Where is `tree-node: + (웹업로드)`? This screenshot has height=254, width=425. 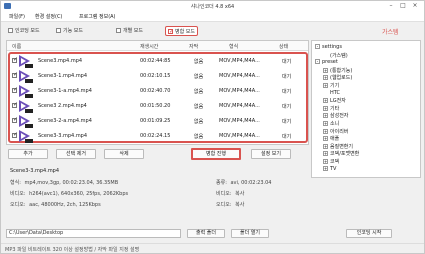
tree-node: + (웹업로드) is located at coordinates (337, 77).